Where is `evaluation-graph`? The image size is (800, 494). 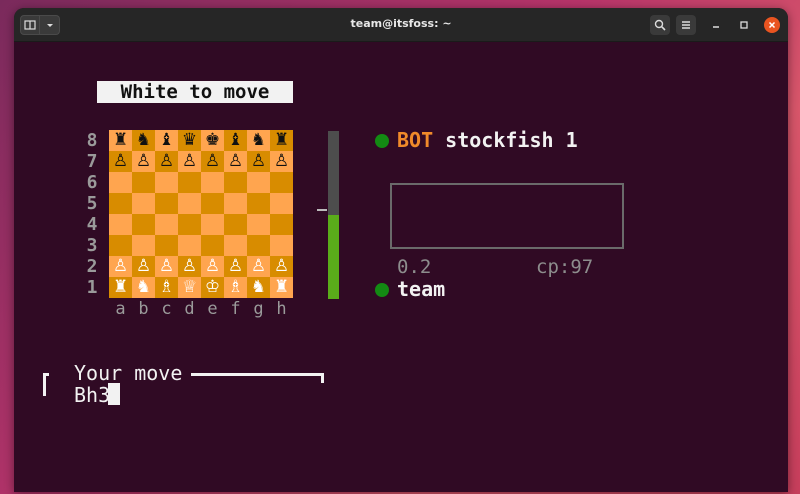 evaluation-graph is located at coordinates (507, 216).